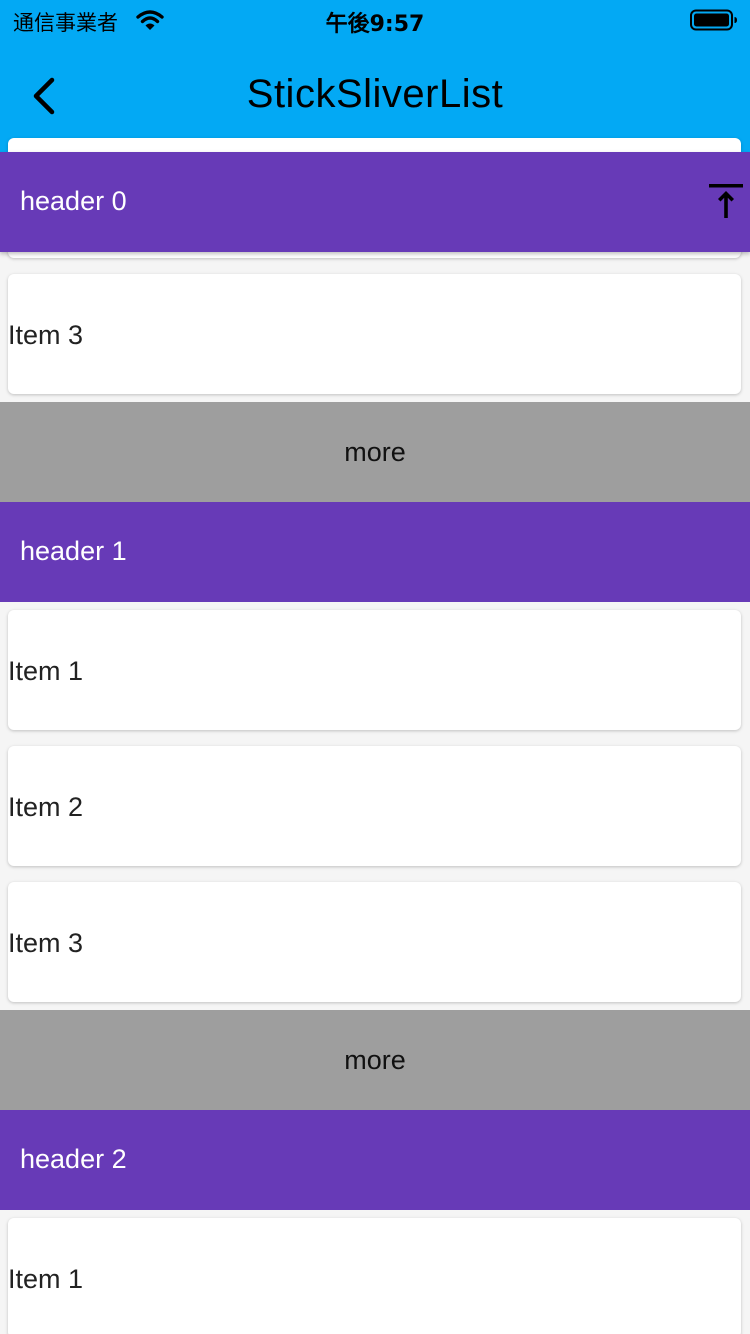 This screenshot has height=1334, width=750. Describe the element at coordinates (375, 1160) in the screenshot. I see `section-header: header 2` at that location.